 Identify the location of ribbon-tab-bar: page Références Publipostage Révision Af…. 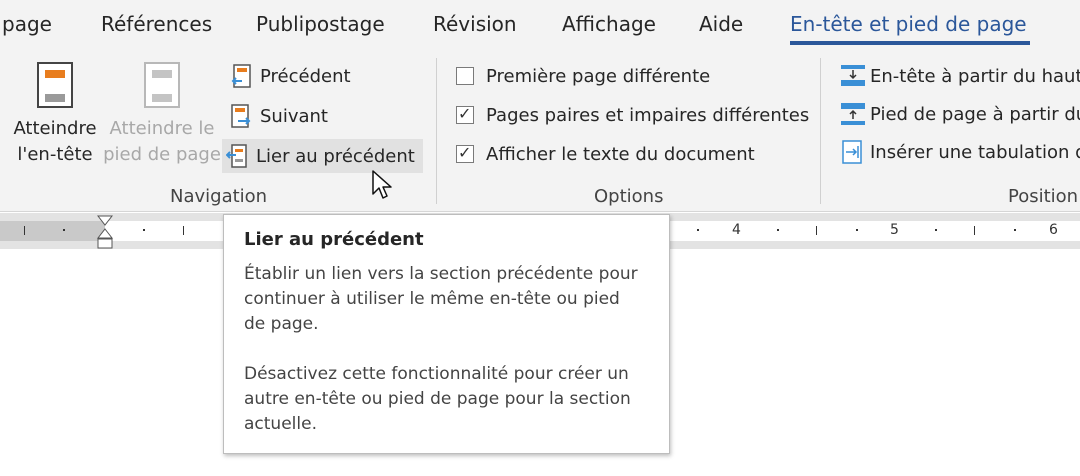
(540, 26).